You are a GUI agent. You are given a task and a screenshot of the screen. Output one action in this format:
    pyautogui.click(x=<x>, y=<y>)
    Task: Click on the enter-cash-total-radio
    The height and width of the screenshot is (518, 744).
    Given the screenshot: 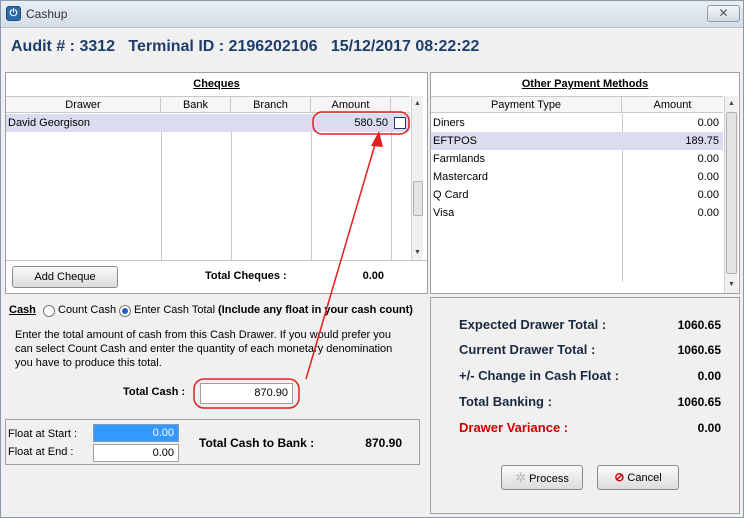 What is the action you would take?
    pyautogui.click(x=125, y=311)
    